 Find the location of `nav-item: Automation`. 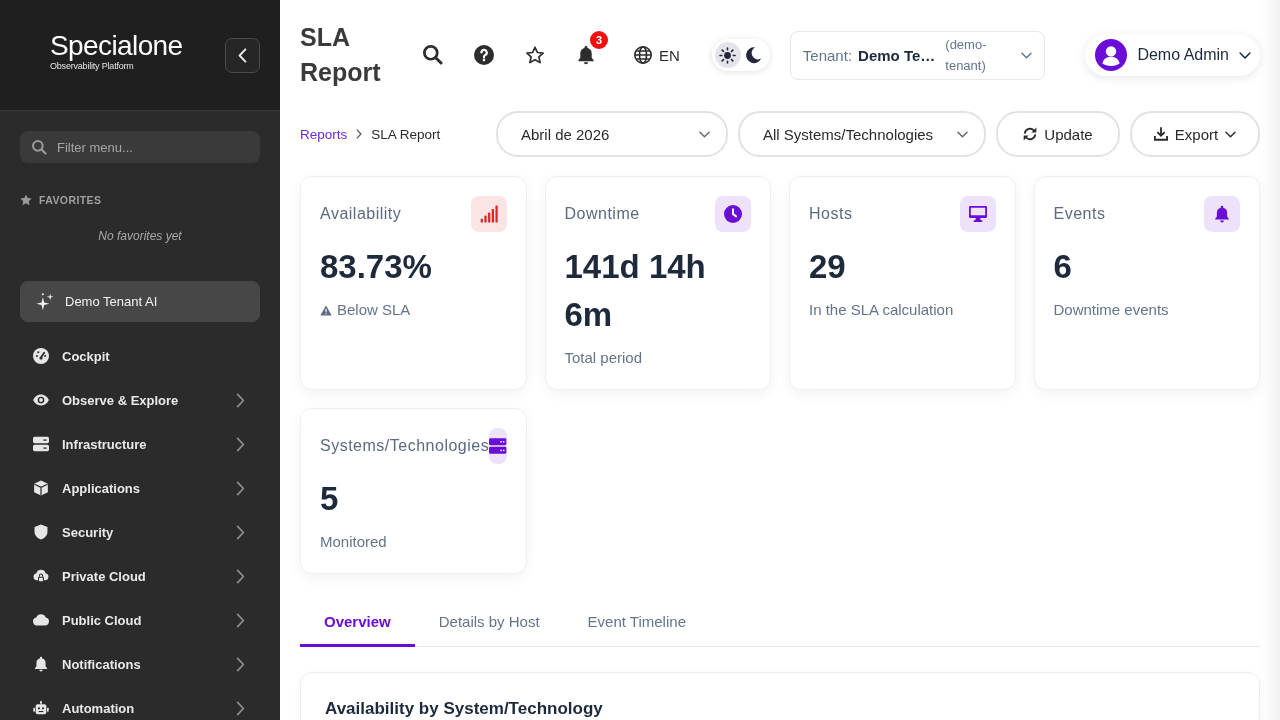

nav-item: Automation is located at coordinates (140, 703).